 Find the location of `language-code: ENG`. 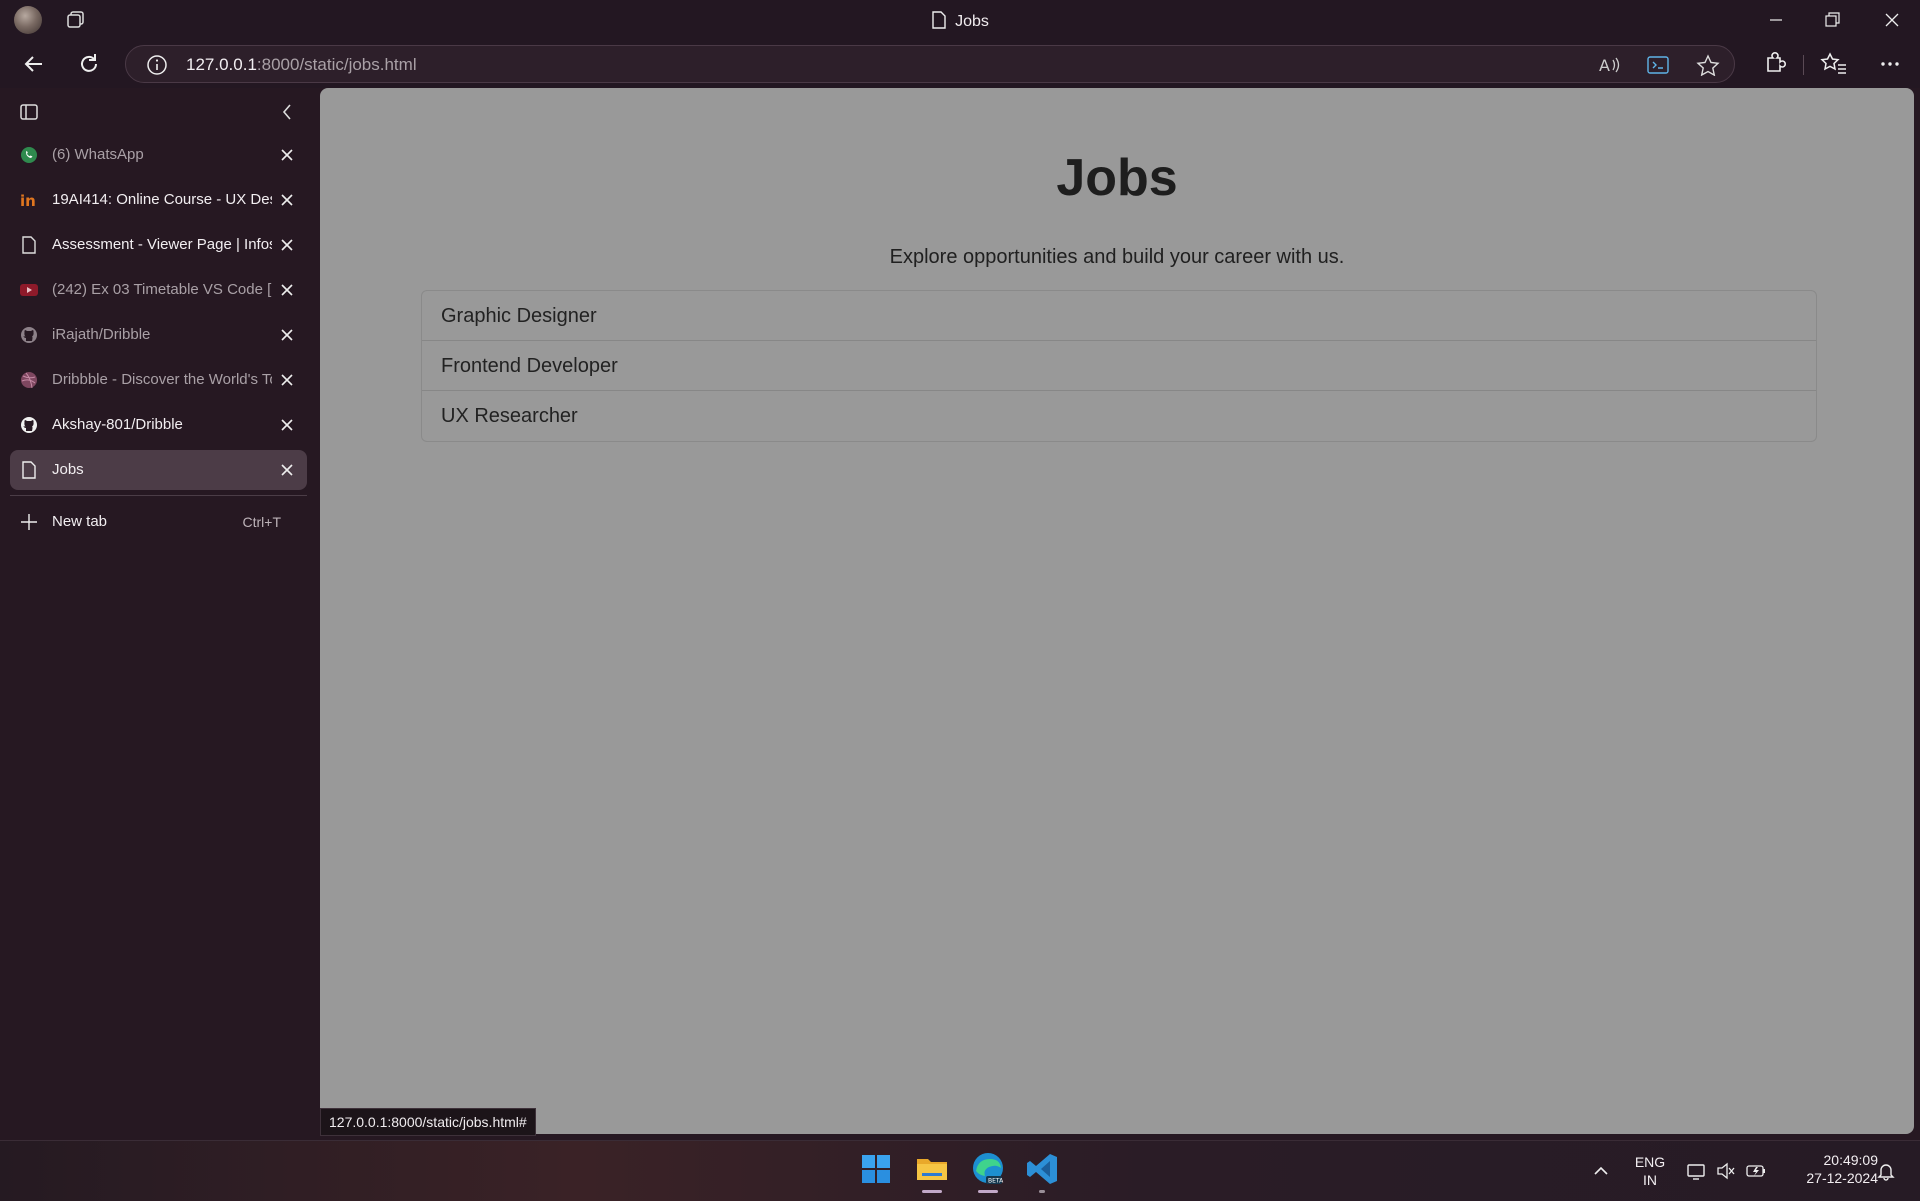

language-code: ENG is located at coordinates (1650, 1162).